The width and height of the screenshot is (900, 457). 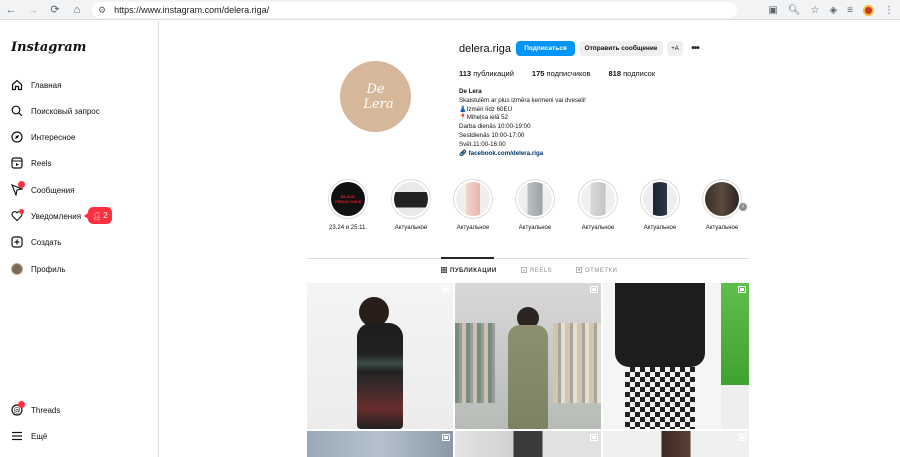 I want to click on chevron-right-icon: ›, so click(x=743, y=207).